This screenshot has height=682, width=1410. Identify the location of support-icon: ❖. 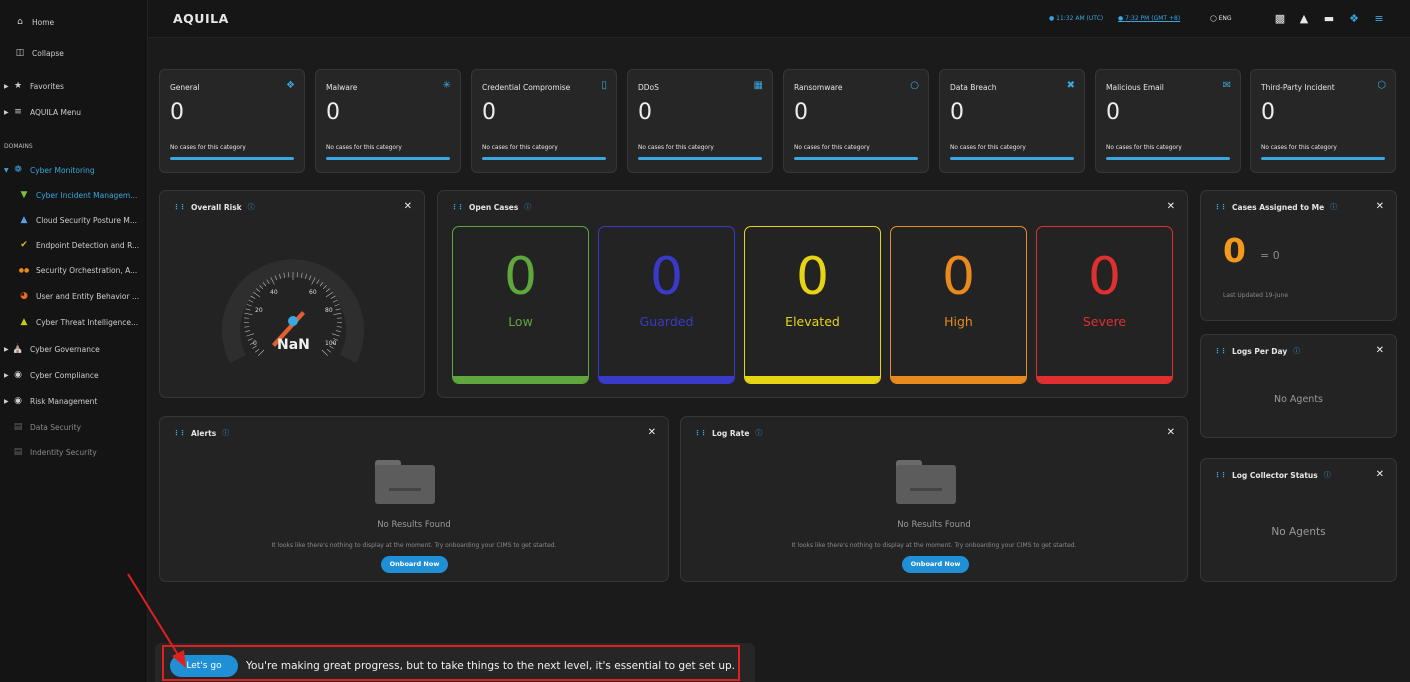
(1354, 19).